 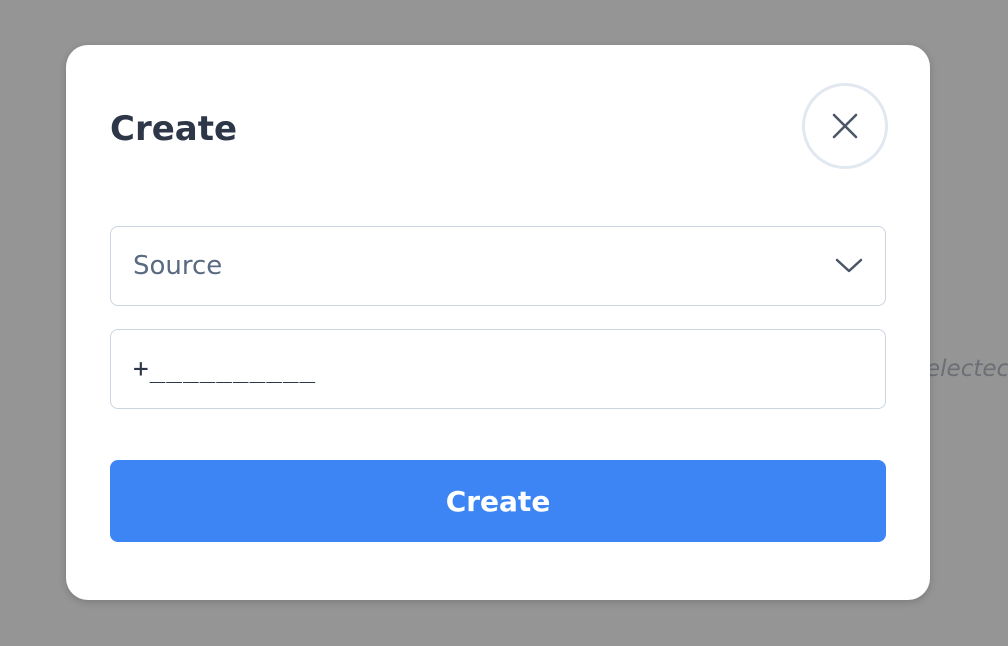 I want to click on close-button, so click(x=845, y=126).